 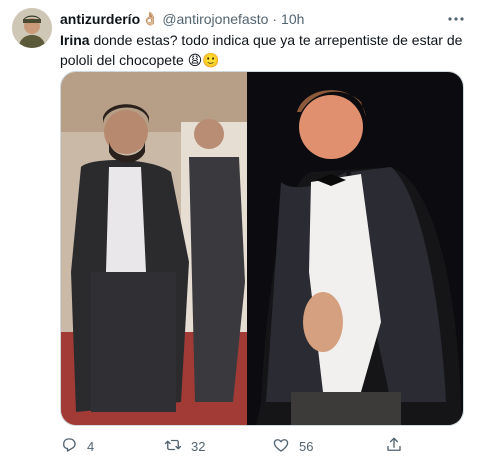 I want to click on author-emoji: 👌🏼, so click(x=150, y=18).